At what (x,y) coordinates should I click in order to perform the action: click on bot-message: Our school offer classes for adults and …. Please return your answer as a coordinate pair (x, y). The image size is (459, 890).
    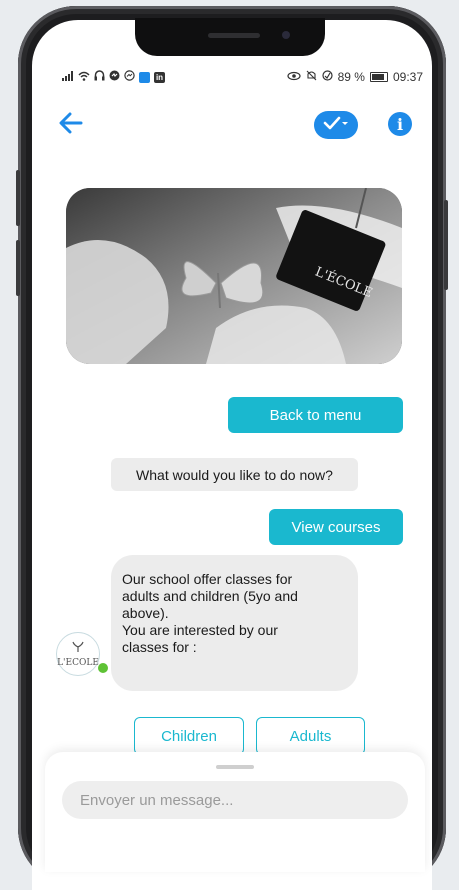
    Looking at the image, I should click on (234, 623).